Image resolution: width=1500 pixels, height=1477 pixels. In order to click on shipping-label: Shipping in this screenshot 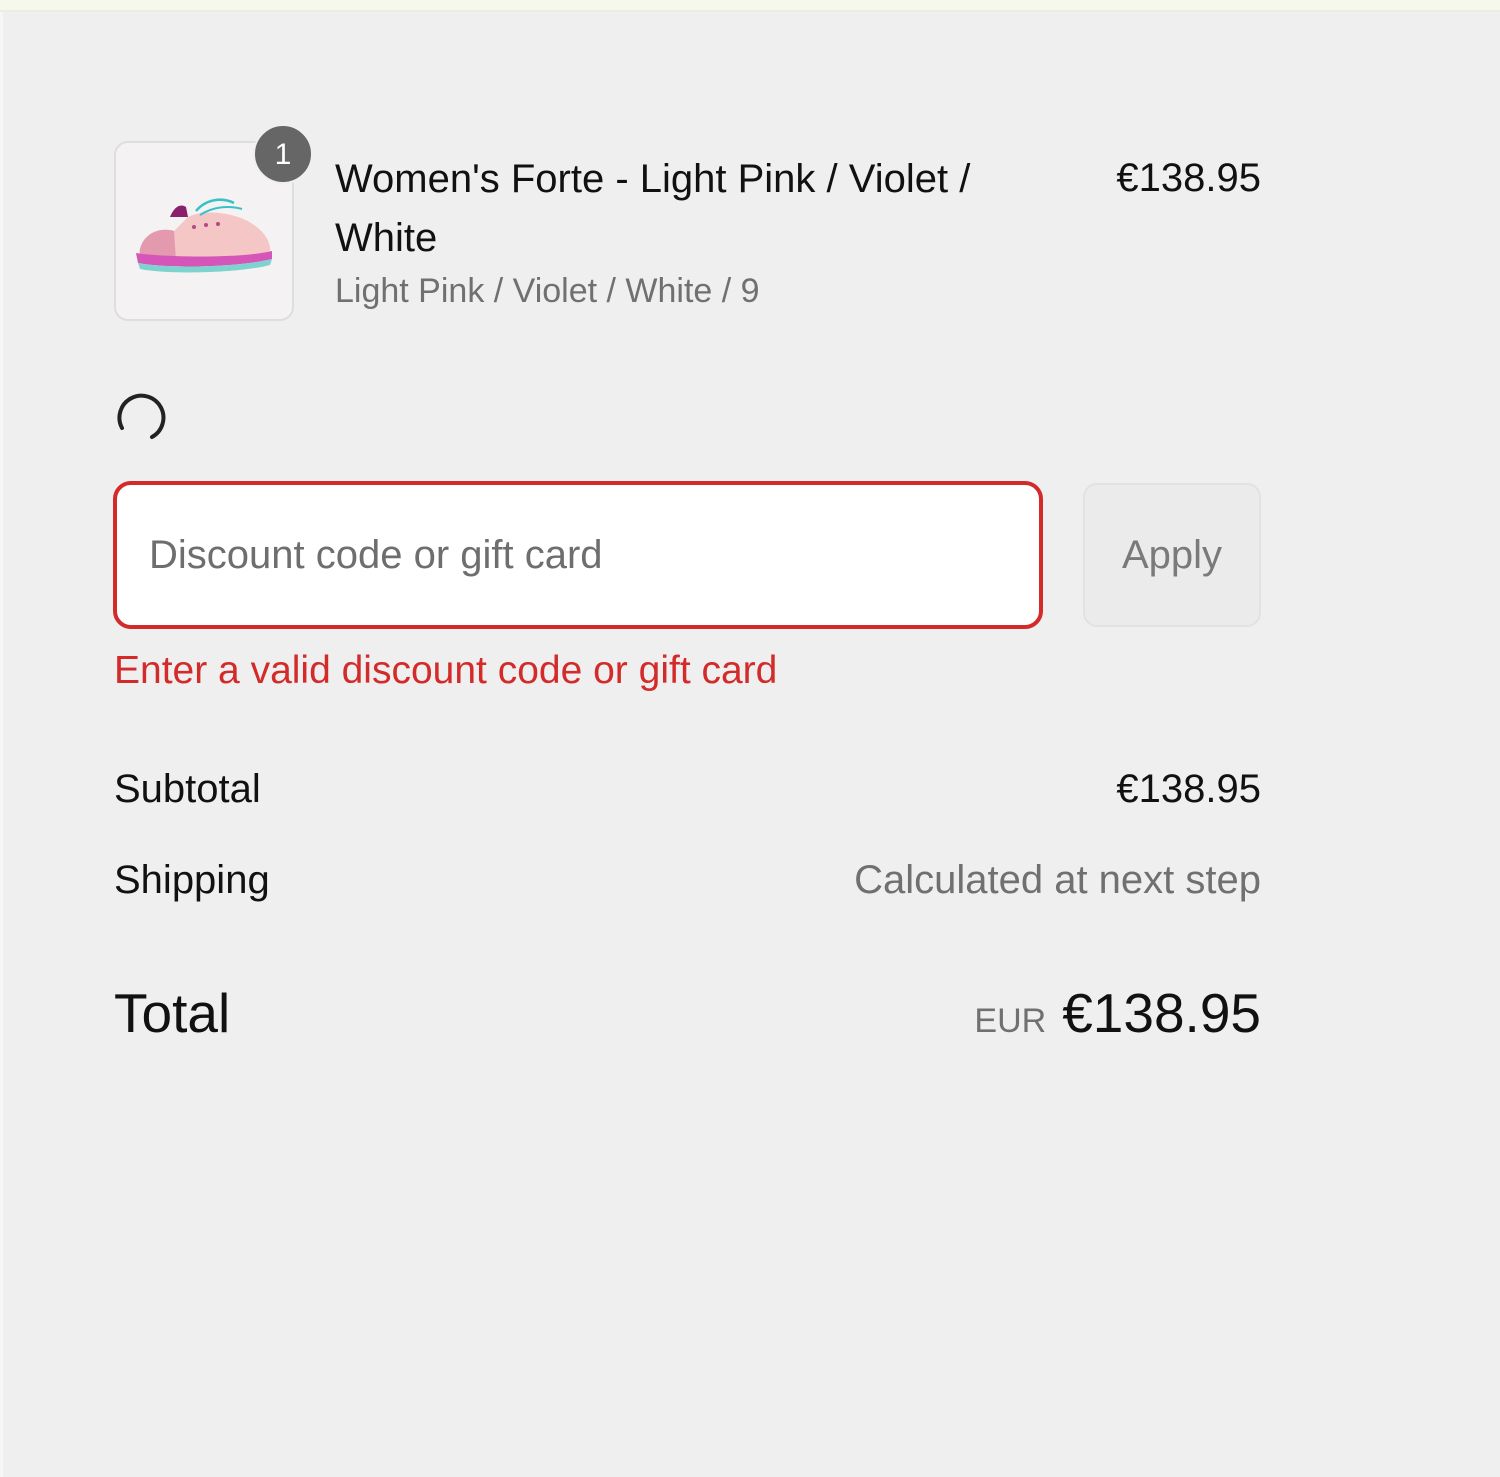, I will do `click(192, 880)`.